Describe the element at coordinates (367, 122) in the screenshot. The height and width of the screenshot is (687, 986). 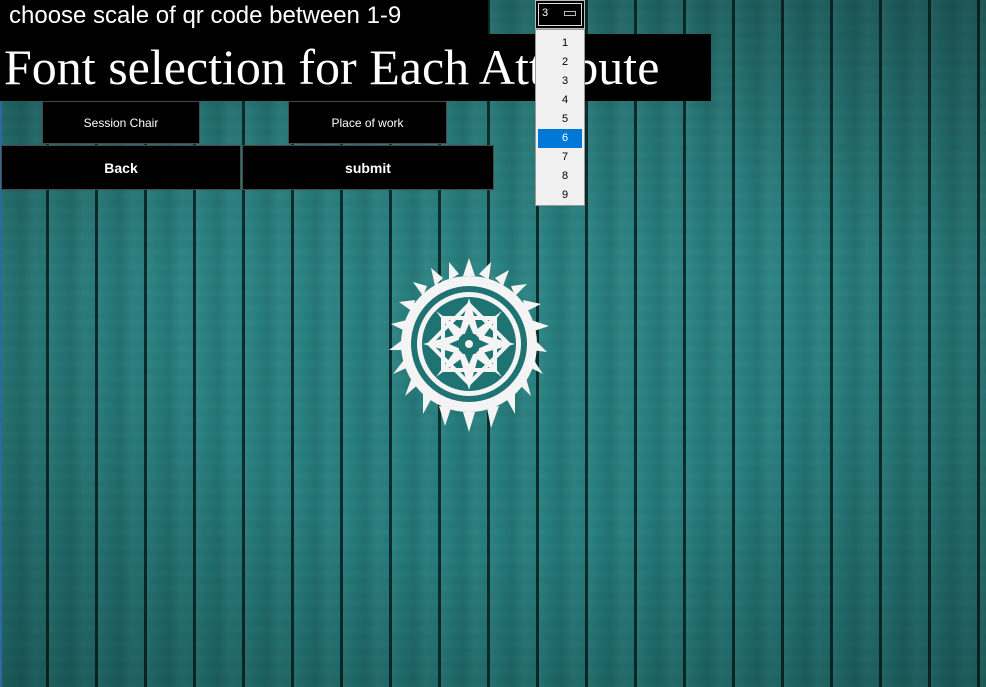
I see `place-of-work-button: Place of work` at that location.